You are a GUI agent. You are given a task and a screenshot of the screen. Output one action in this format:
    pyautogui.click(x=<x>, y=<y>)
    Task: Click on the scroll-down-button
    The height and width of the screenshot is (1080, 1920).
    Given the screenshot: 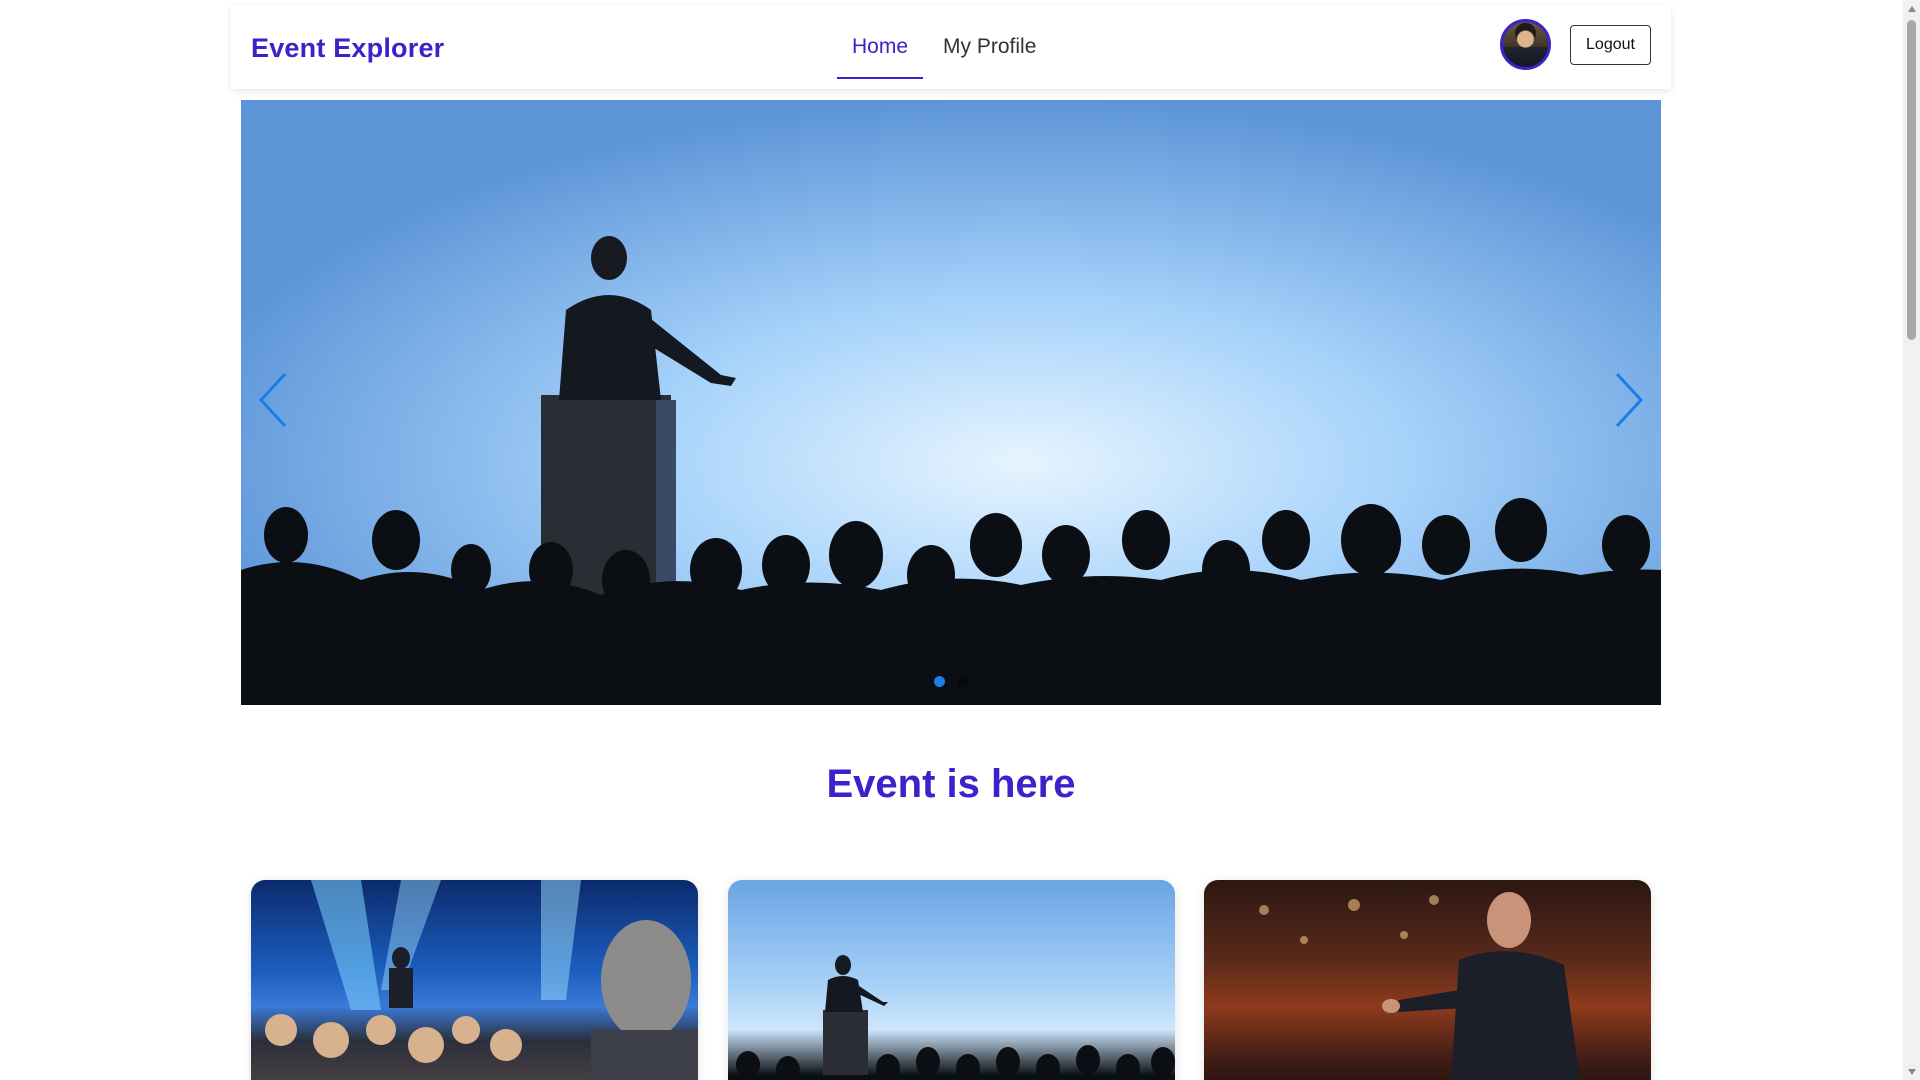 What is the action you would take?
    pyautogui.click(x=1911, y=1071)
    